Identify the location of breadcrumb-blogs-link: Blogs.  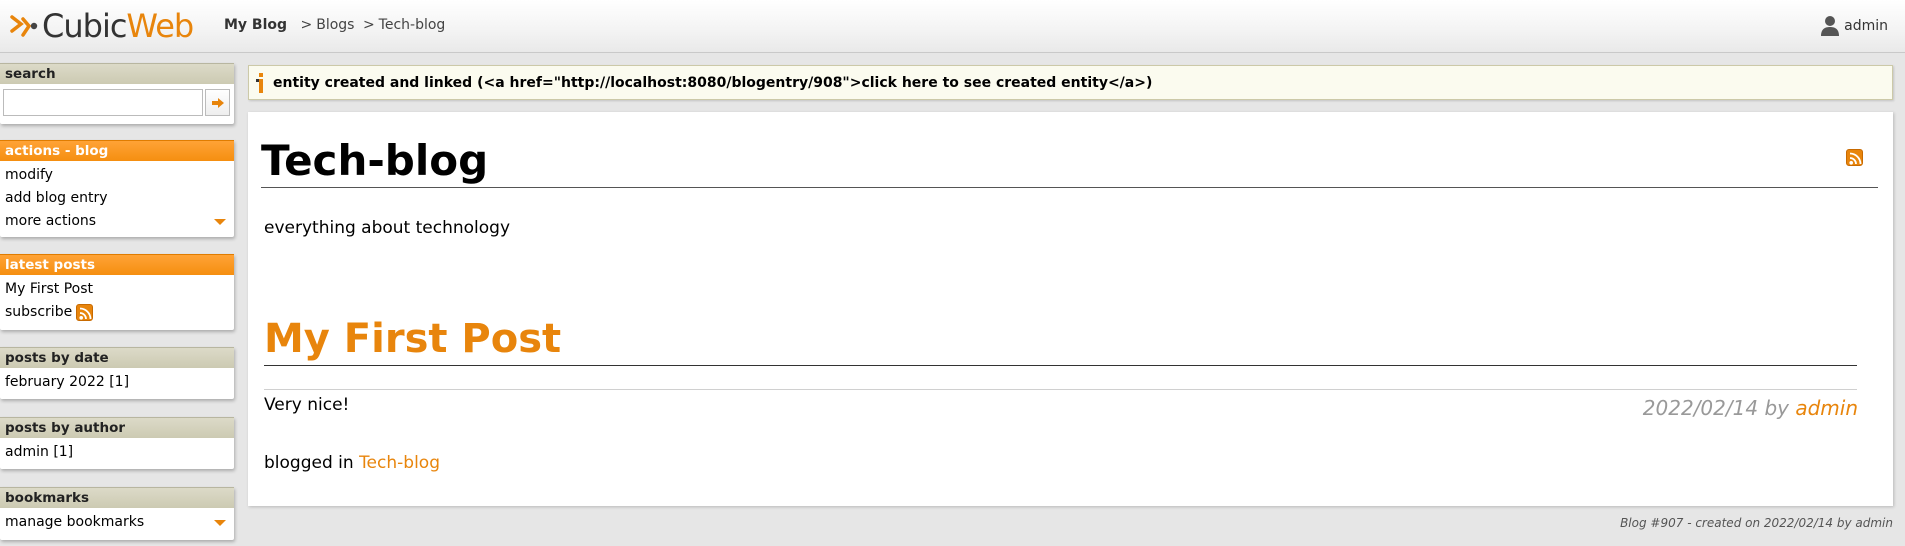
(335, 25).